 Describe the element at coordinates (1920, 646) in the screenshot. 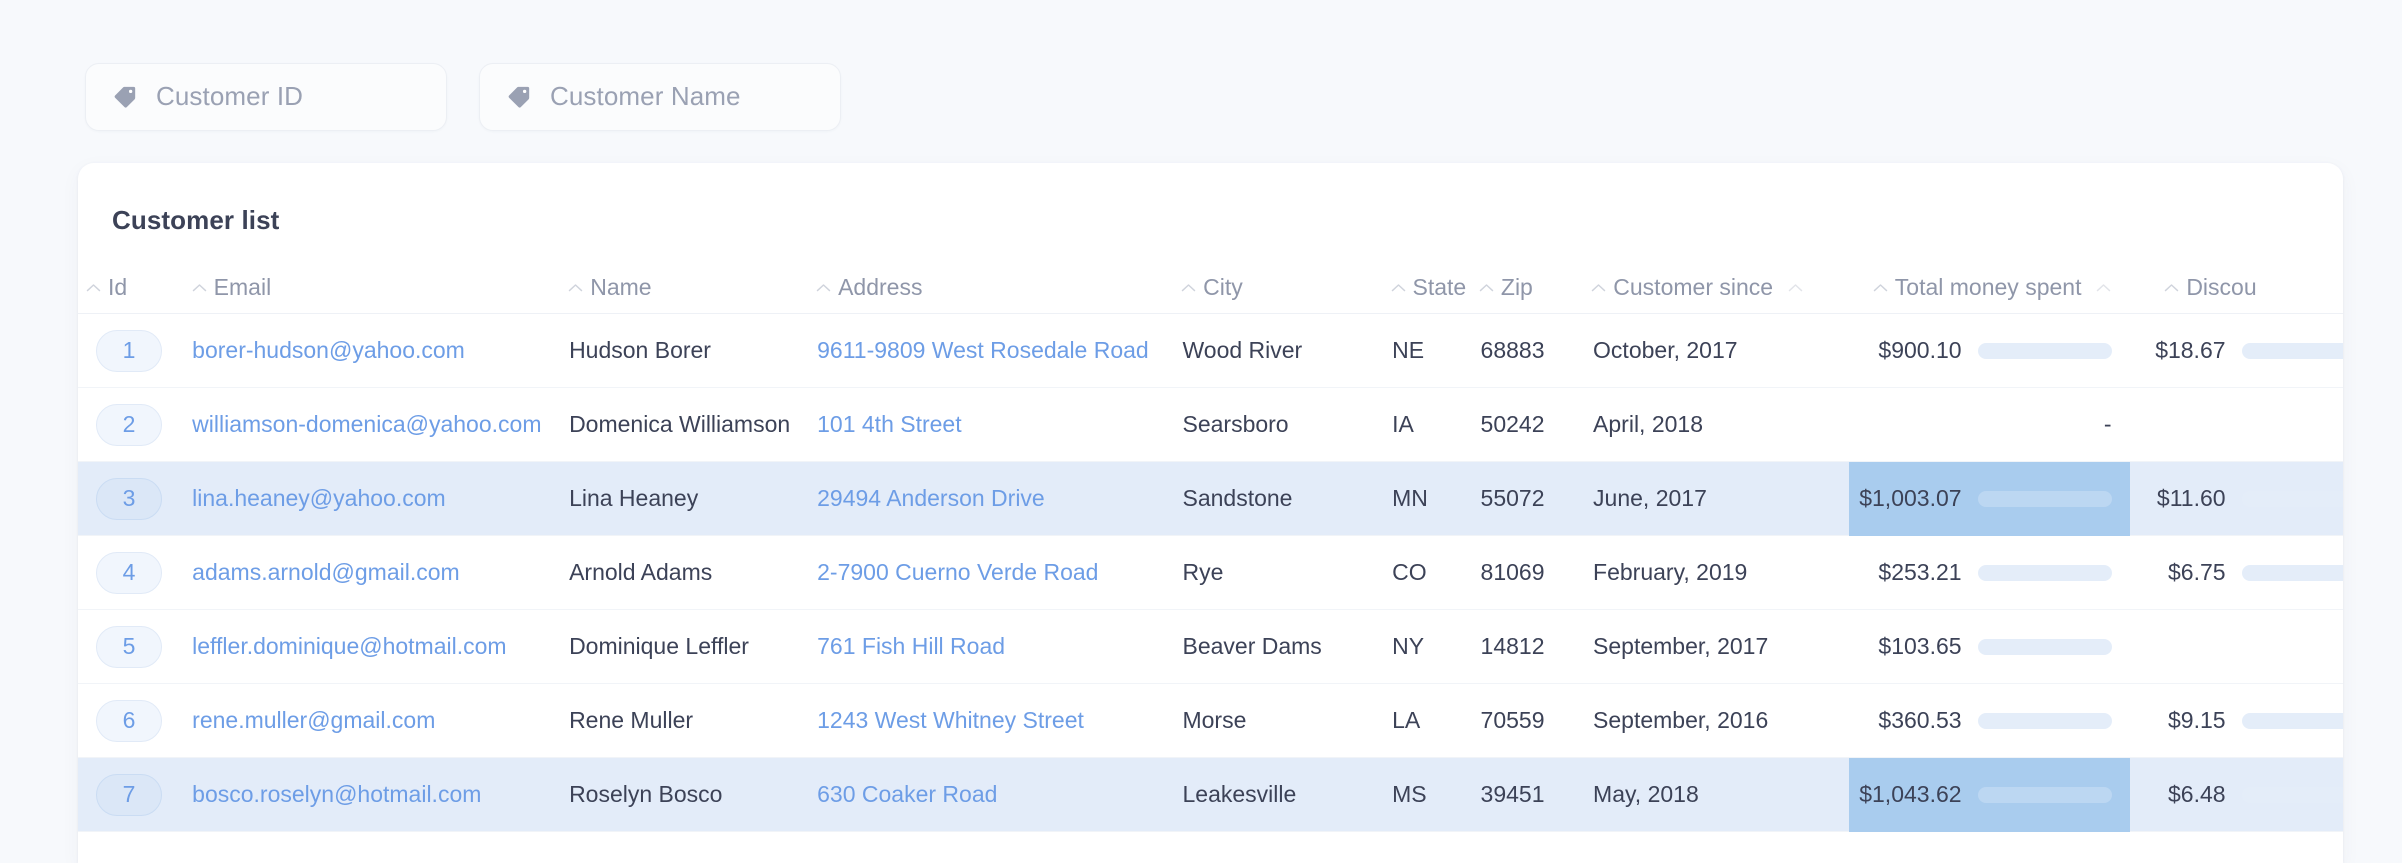

I see `money-value: $103.65` at that location.